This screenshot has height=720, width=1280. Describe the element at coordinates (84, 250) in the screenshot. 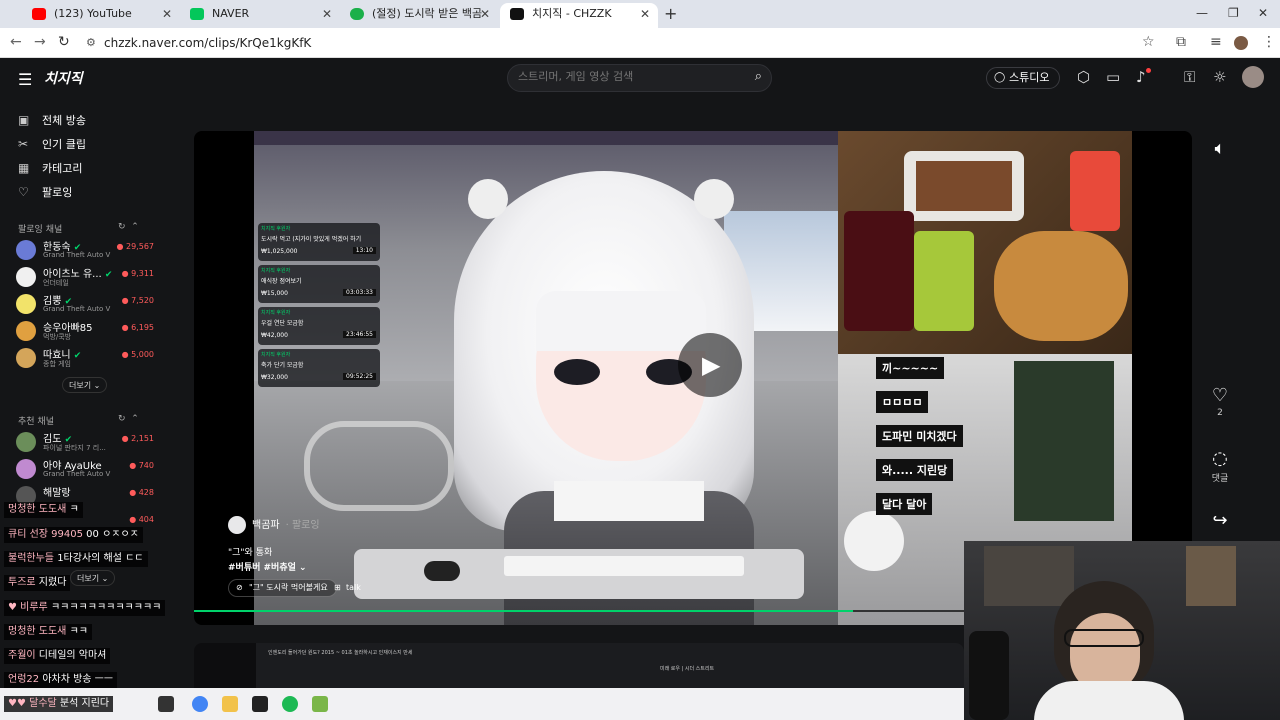

I see `channel-item: 한동숙 ✔ Grand Theft Auto V ● 29,567` at that location.